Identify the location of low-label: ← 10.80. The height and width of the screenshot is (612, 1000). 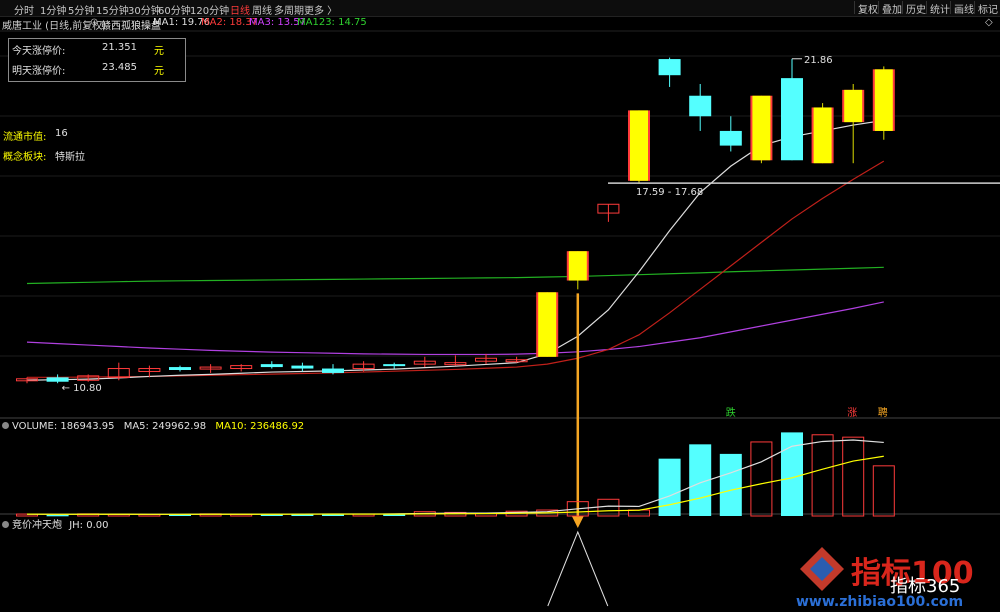
(82, 388).